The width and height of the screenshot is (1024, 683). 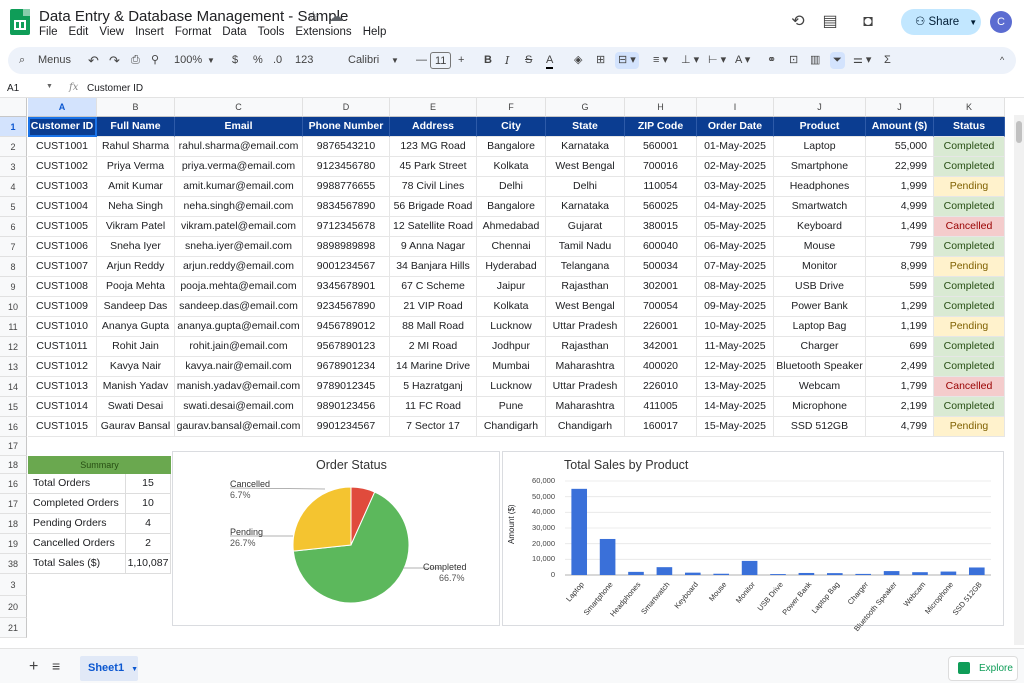 What do you see at coordinates (433, 247) in the screenshot?
I see `table-cell: 9 Anna Nagar` at bounding box center [433, 247].